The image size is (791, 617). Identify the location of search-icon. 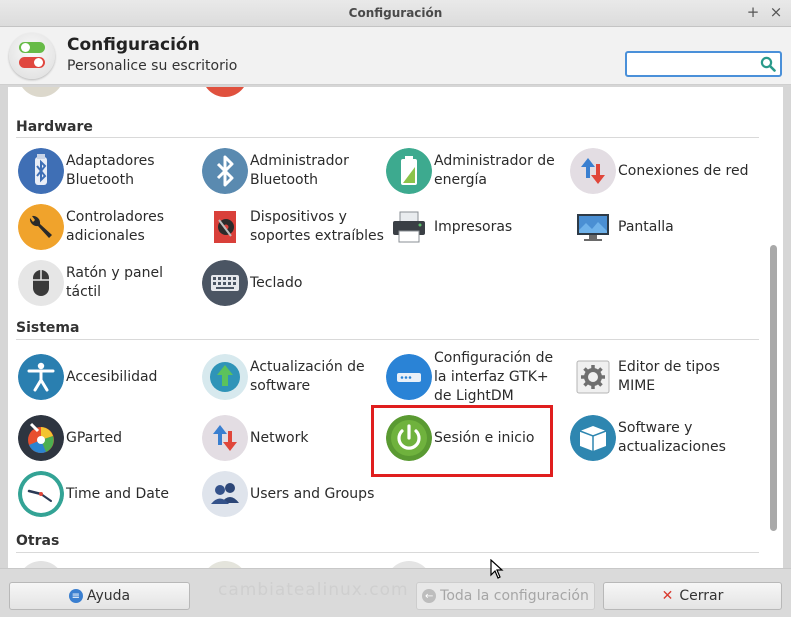
(768, 64).